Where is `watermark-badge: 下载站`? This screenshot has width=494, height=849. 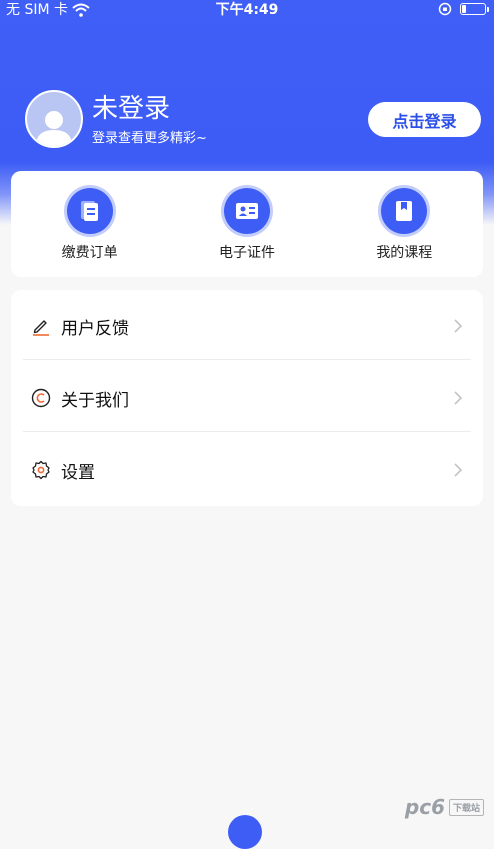 watermark-badge: 下载站 is located at coordinates (466, 807).